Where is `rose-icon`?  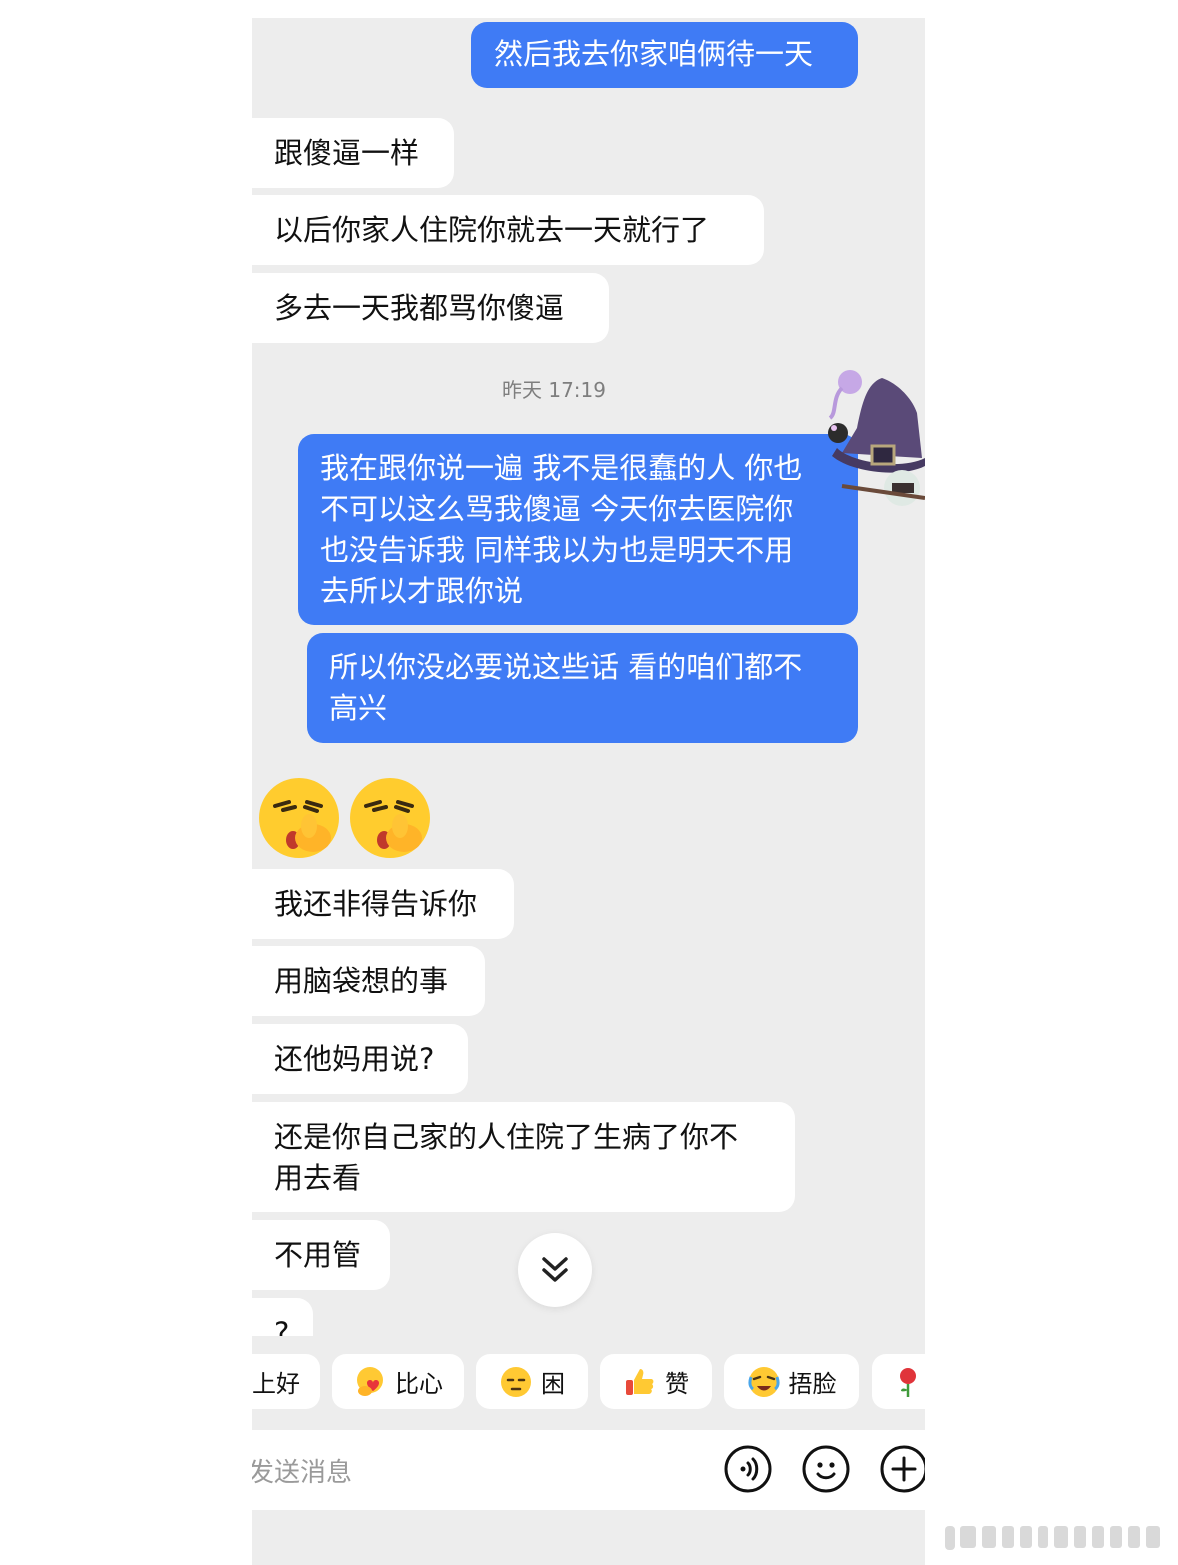
rose-icon is located at coordinates (908, 1382).